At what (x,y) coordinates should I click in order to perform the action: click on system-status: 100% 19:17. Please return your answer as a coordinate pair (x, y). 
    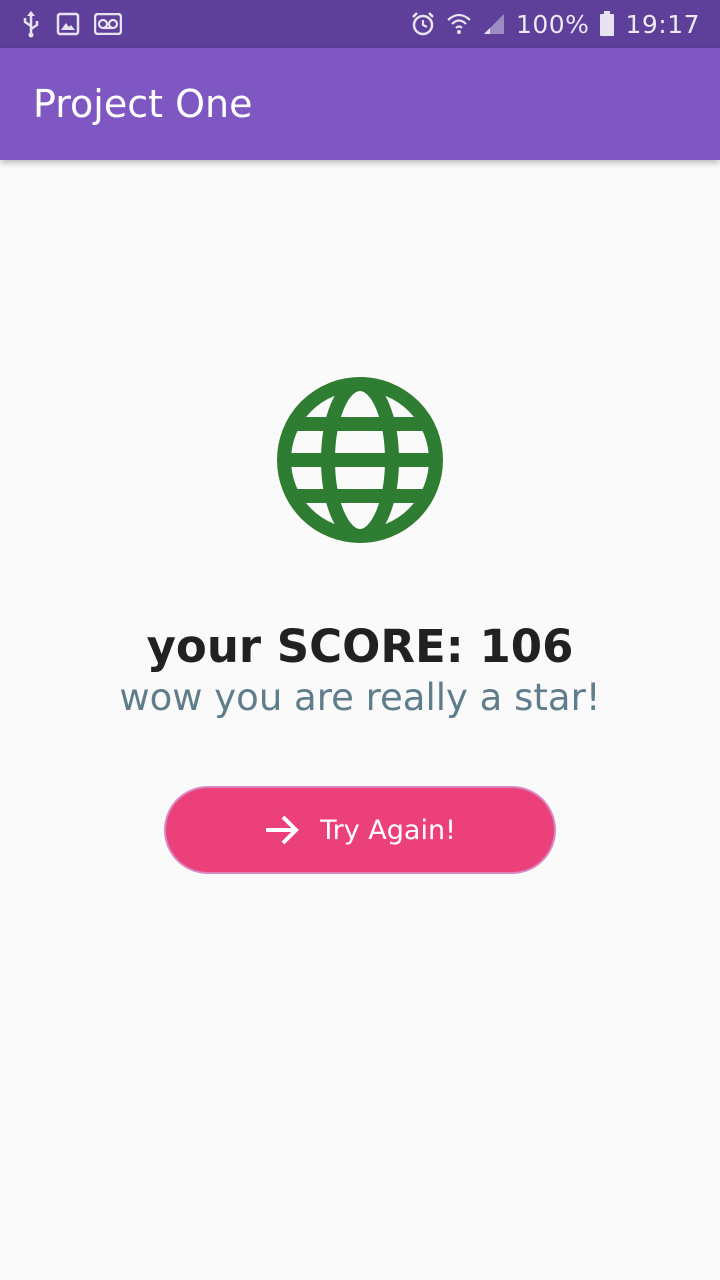
    Looking at the image, I should click on (550, 24).